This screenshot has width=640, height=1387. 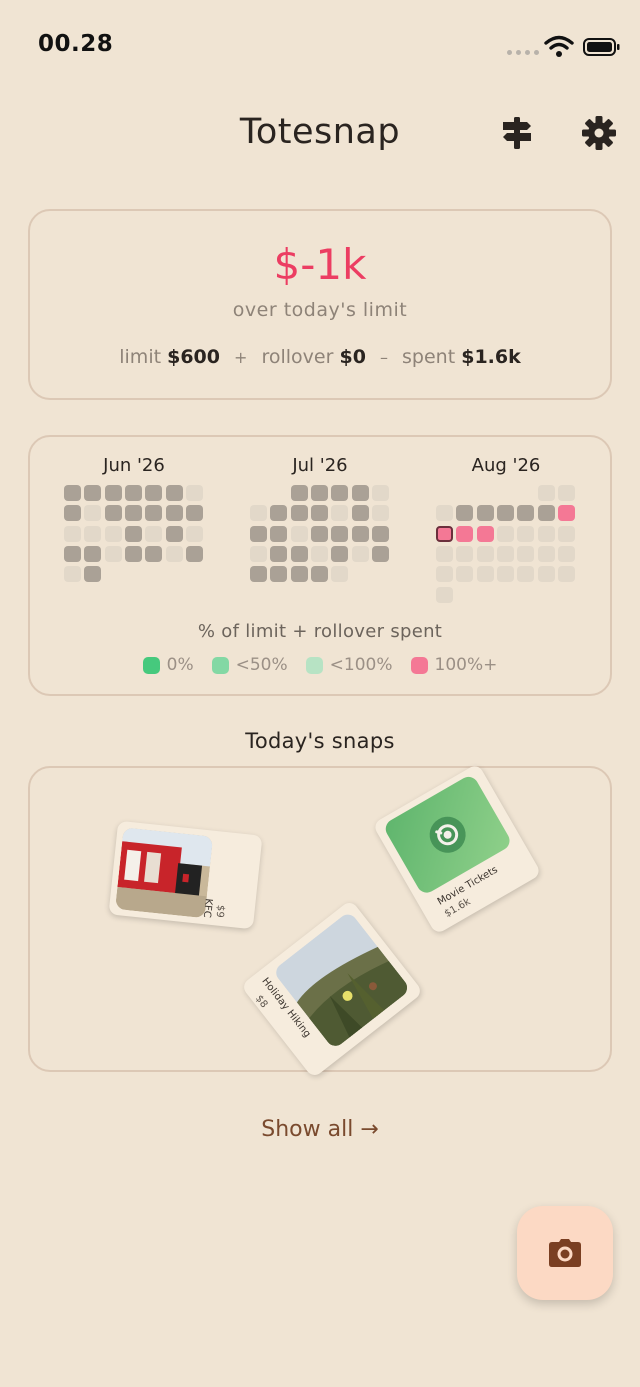 I want to click on snap-card-kfc: KFC $9, so click(x=185, y=875).